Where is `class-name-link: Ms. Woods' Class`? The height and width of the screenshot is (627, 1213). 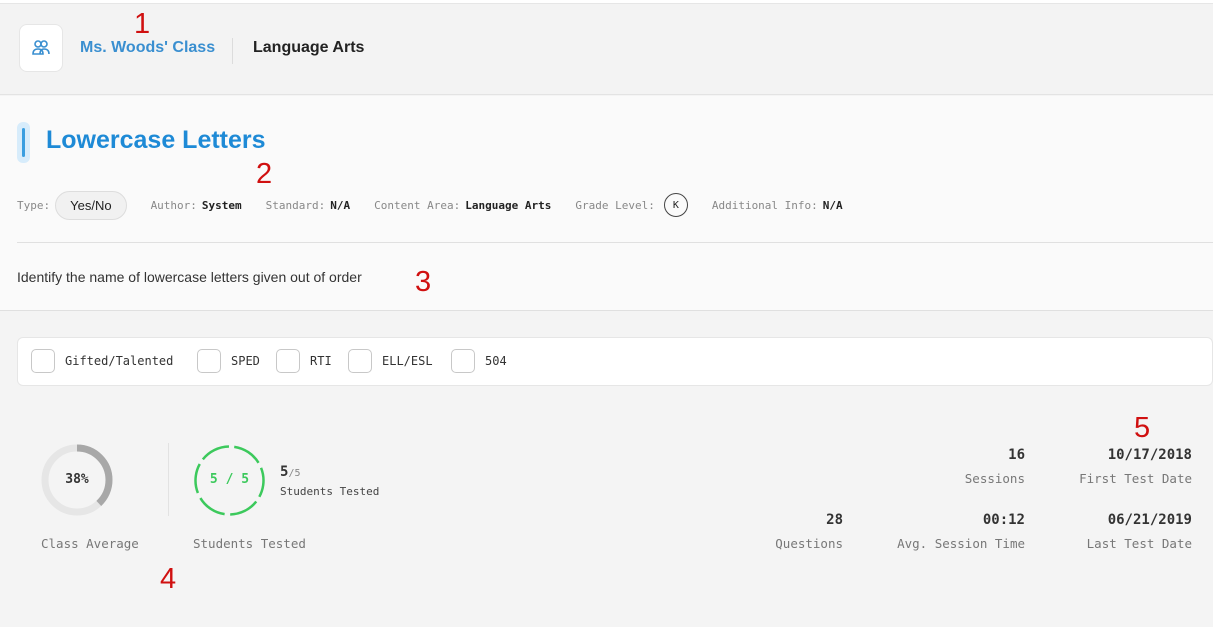
class-name-link: Ms. Woods' Class is located at coordinates (147, 48).